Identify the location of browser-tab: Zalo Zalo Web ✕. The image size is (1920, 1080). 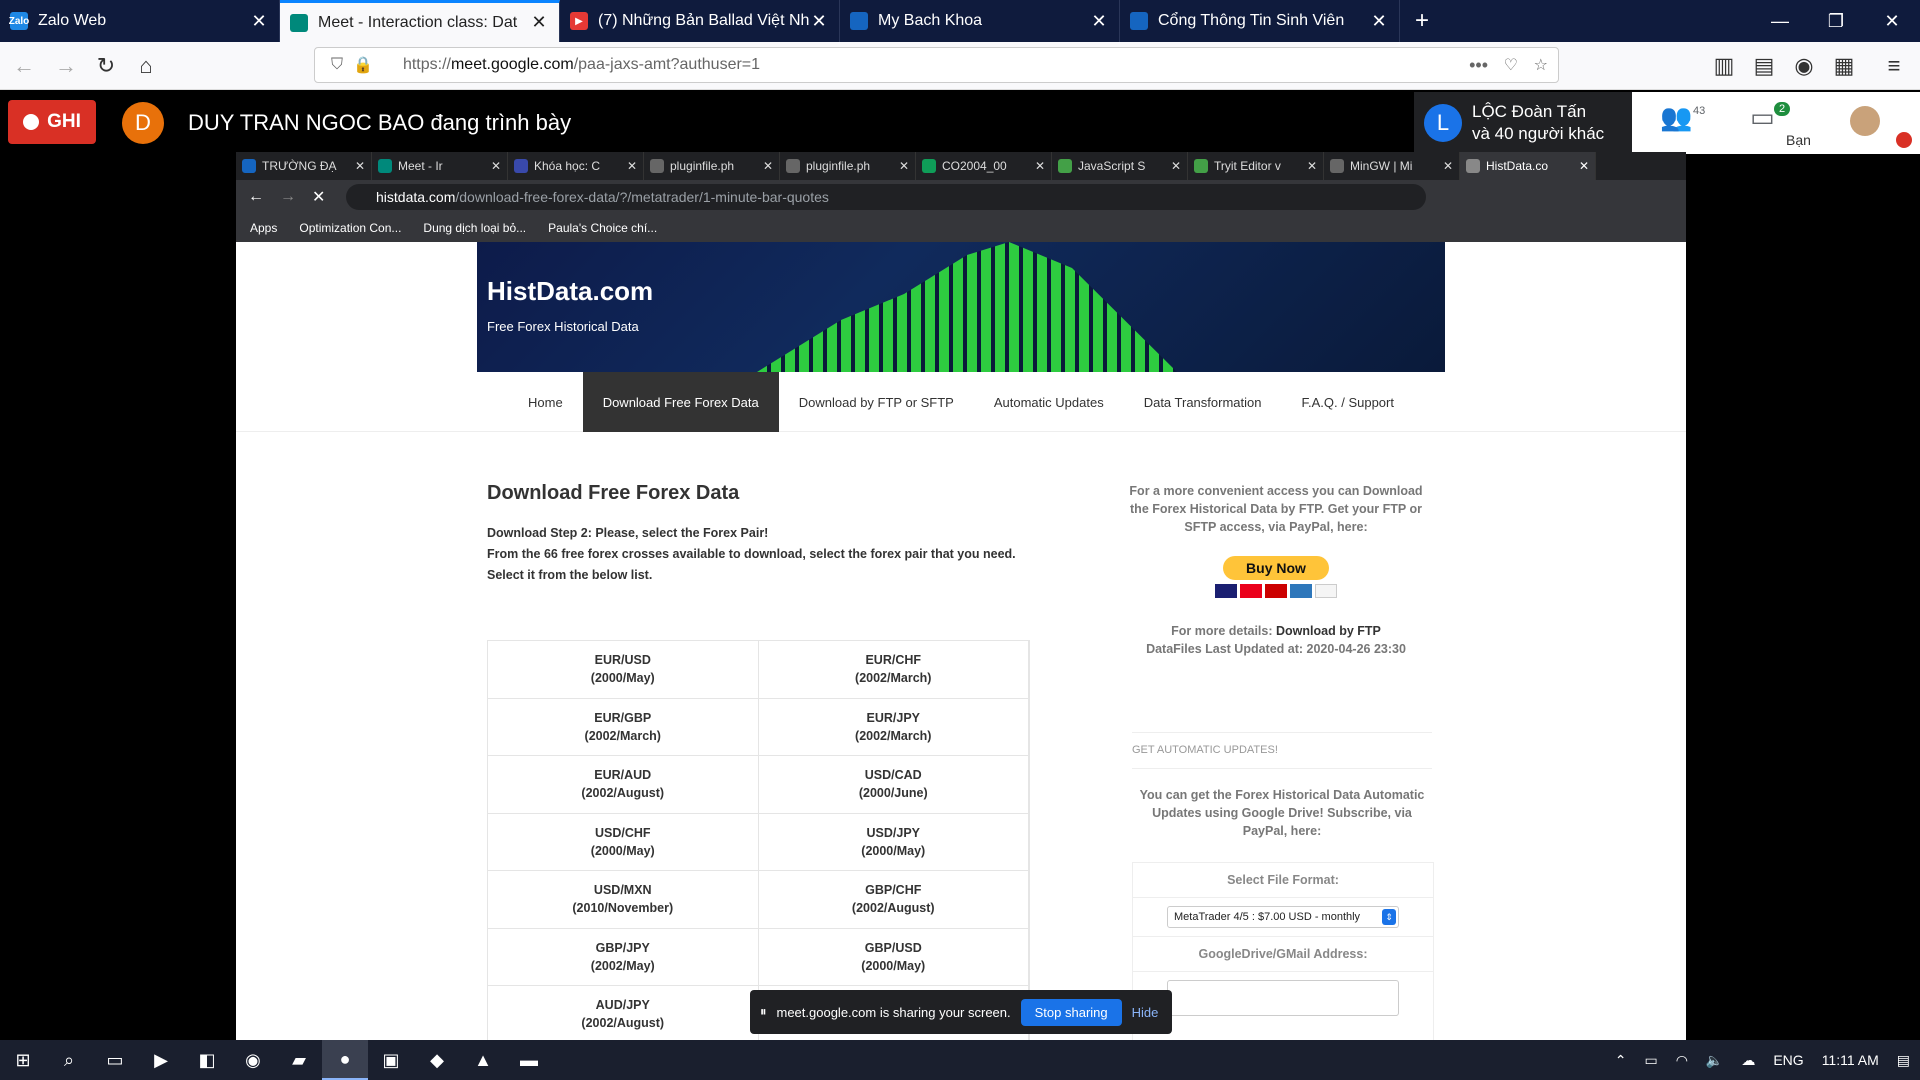
(140, 21).